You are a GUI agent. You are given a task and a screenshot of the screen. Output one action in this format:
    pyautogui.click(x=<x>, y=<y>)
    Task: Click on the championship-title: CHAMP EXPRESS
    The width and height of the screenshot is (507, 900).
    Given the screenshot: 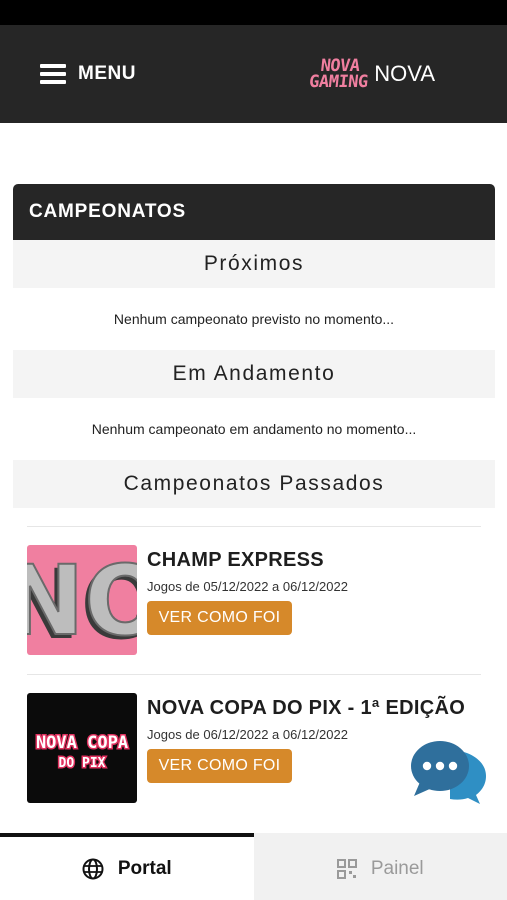 What is the action you would take?
    pyautogui.click(x=235, y=560)
    